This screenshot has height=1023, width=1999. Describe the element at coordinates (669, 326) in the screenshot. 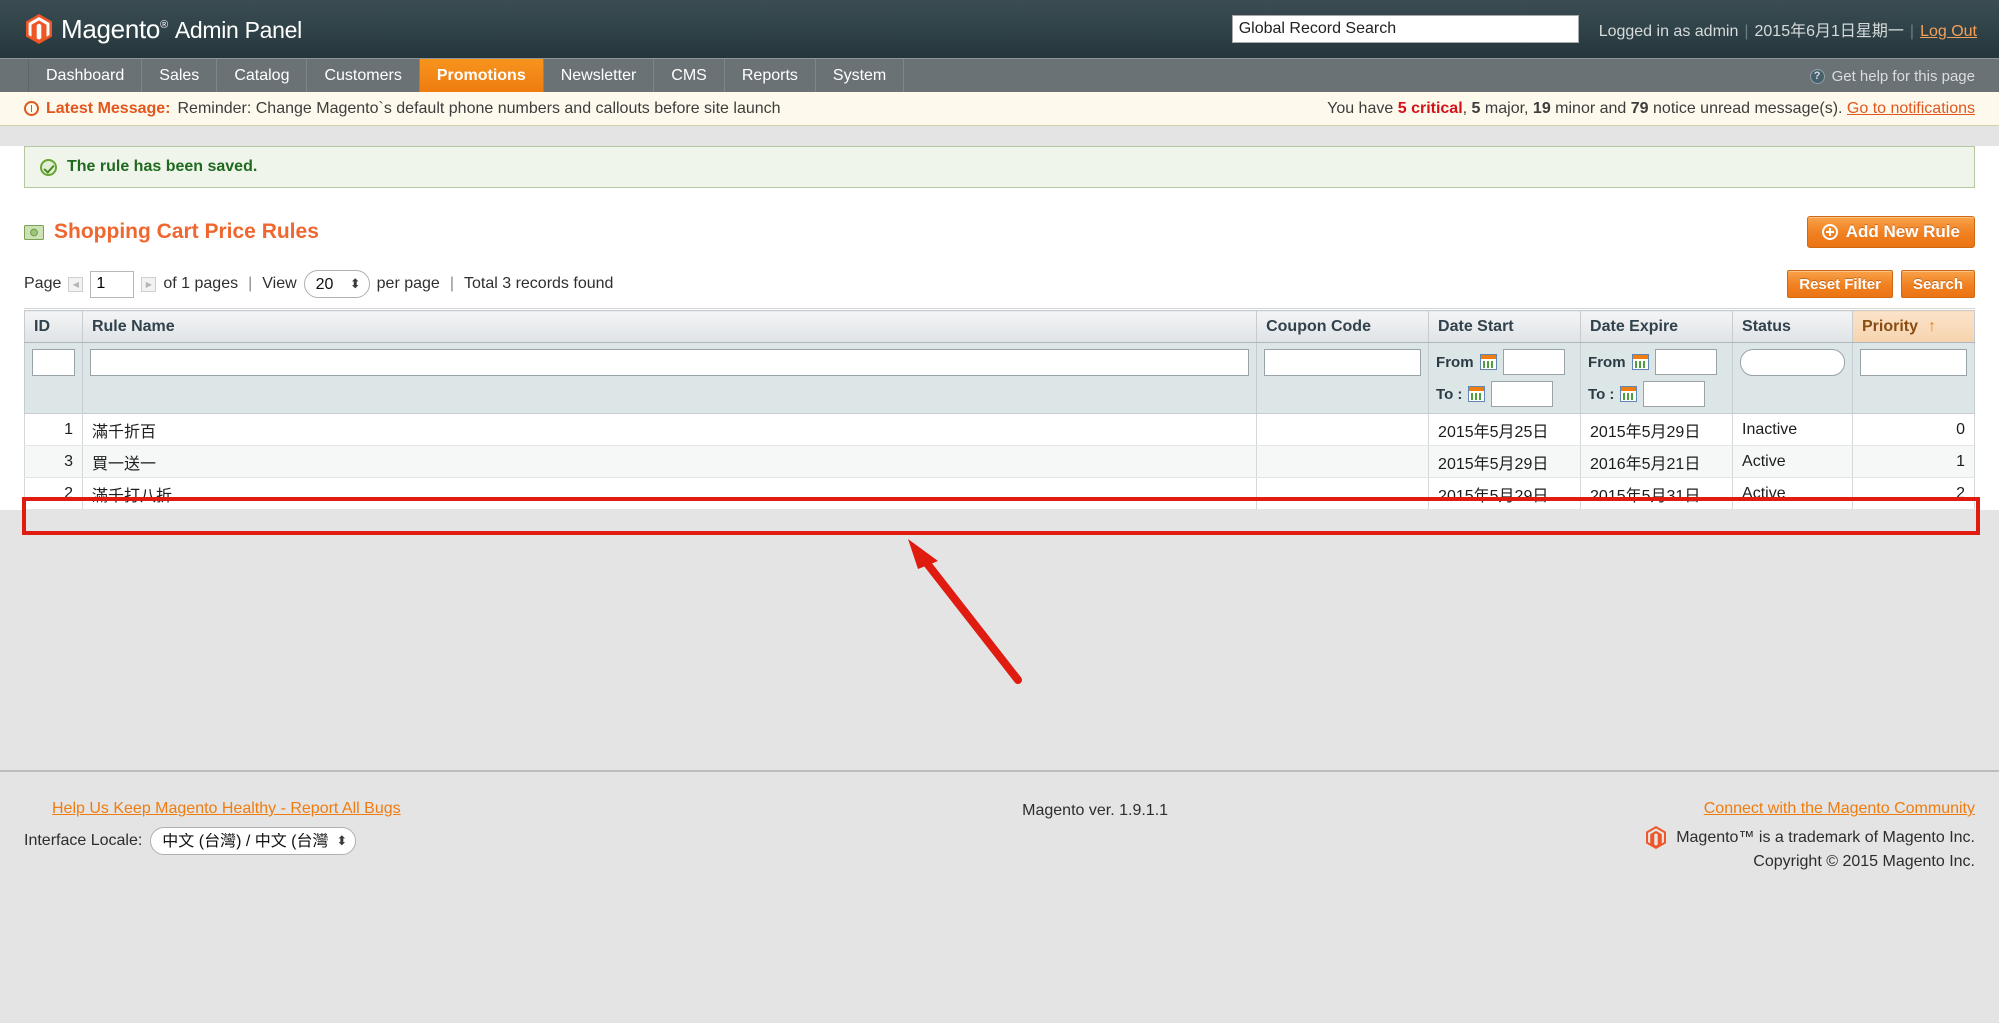

I see `column-header-rule-name: Rule Name` at that location.